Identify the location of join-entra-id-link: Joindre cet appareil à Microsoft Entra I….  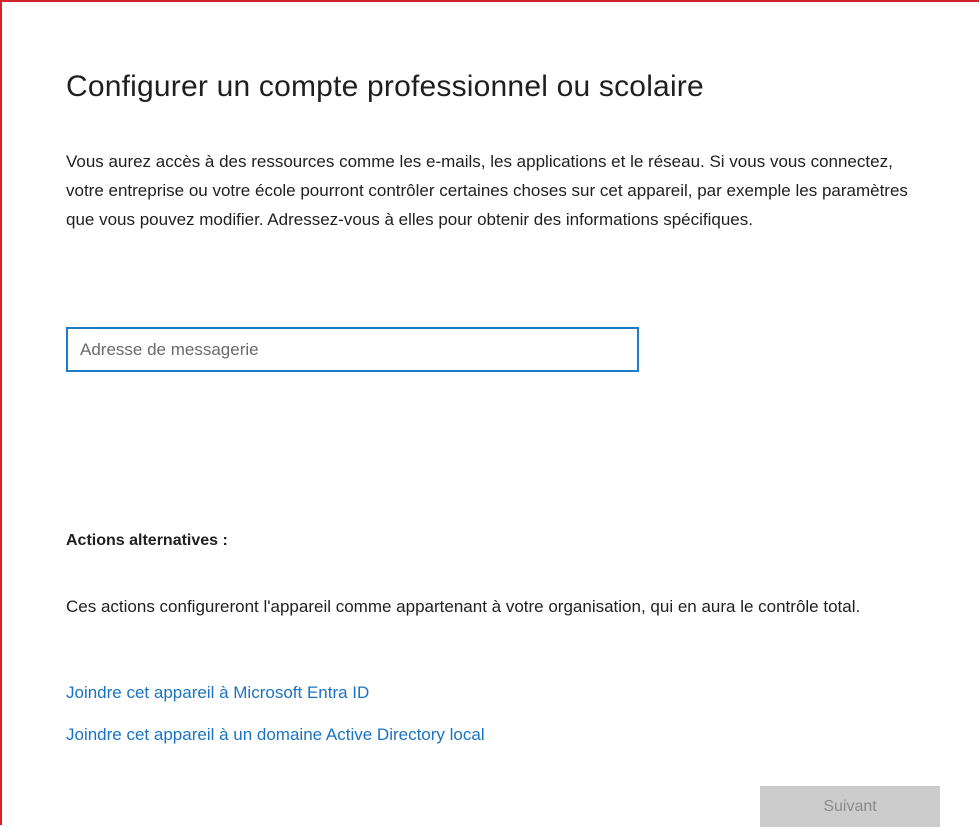
(217, 693).